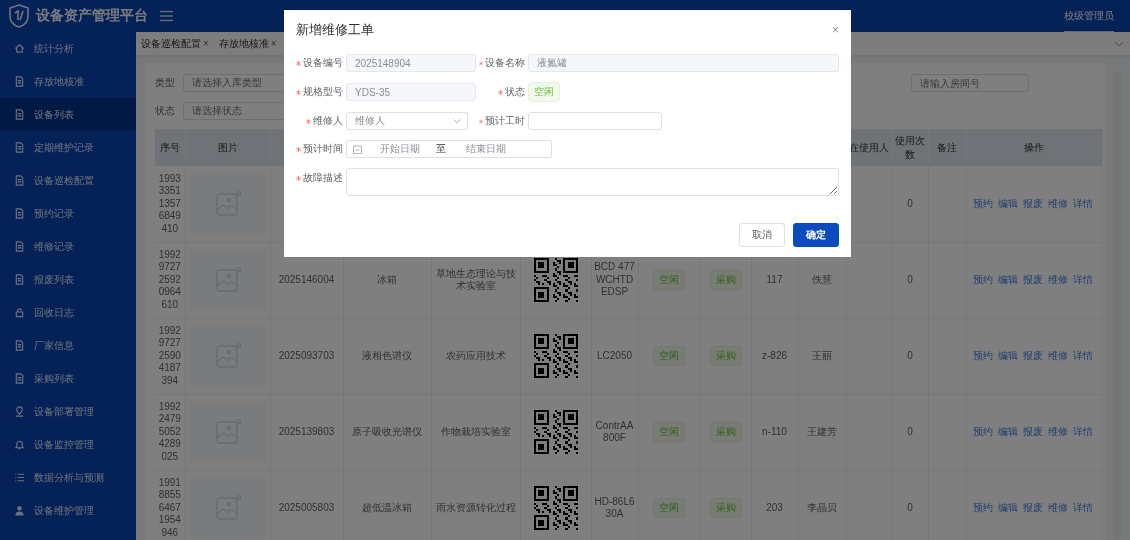  Describe the element at coordinates (774, 432) in the screenshot. I see `table-cell: n-110` at that location.